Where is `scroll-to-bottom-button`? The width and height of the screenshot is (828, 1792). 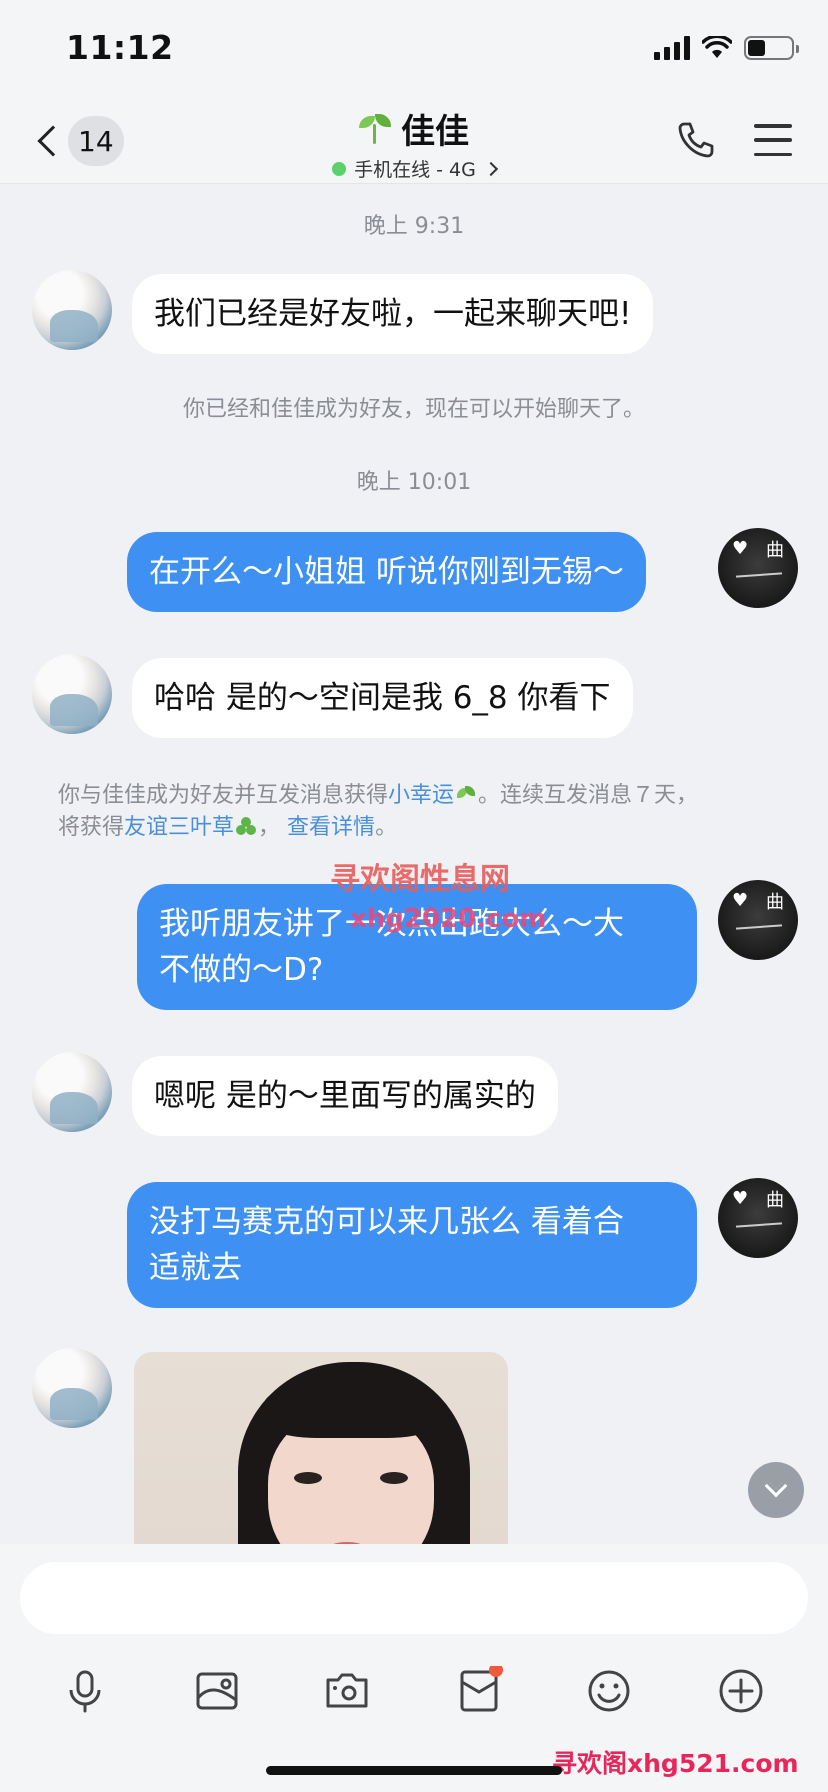
scroll-to-bottom-button is located at coordinates (776, 1490).